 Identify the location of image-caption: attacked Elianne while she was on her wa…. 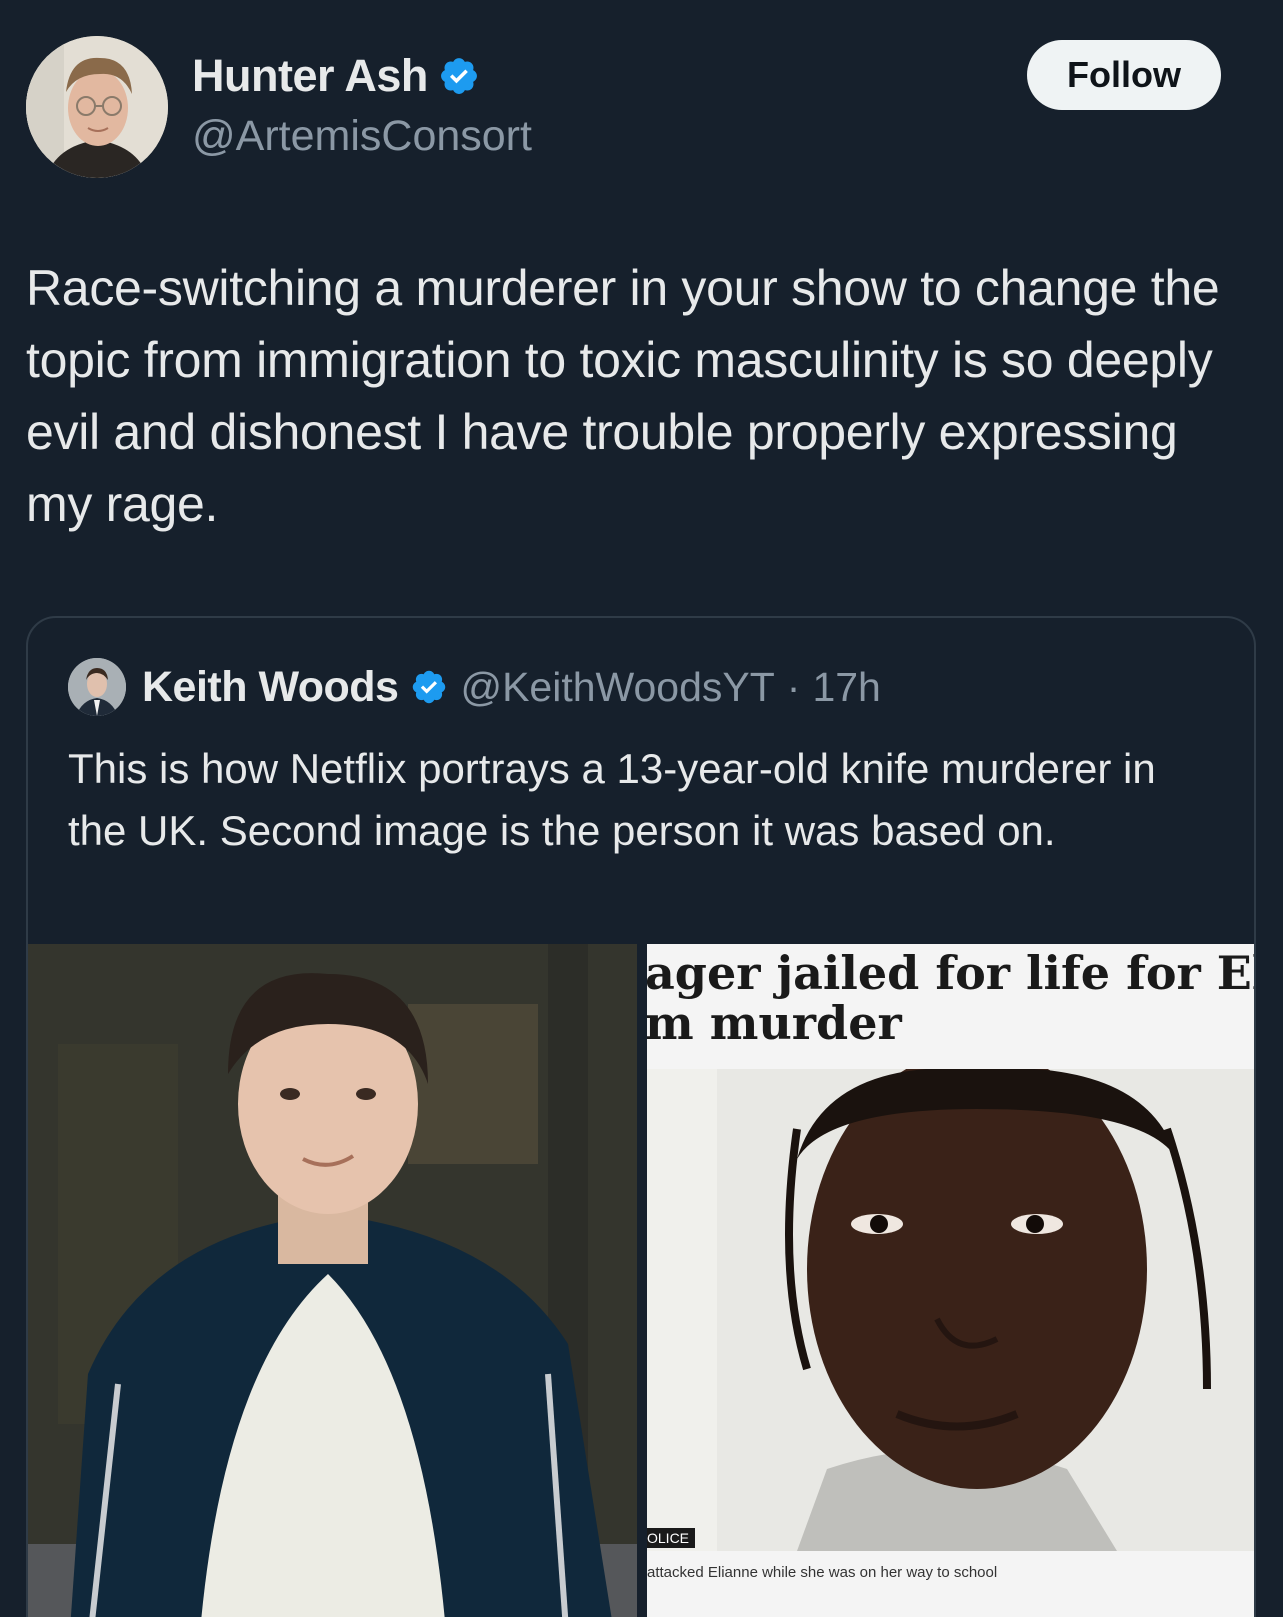
(822, 1572).